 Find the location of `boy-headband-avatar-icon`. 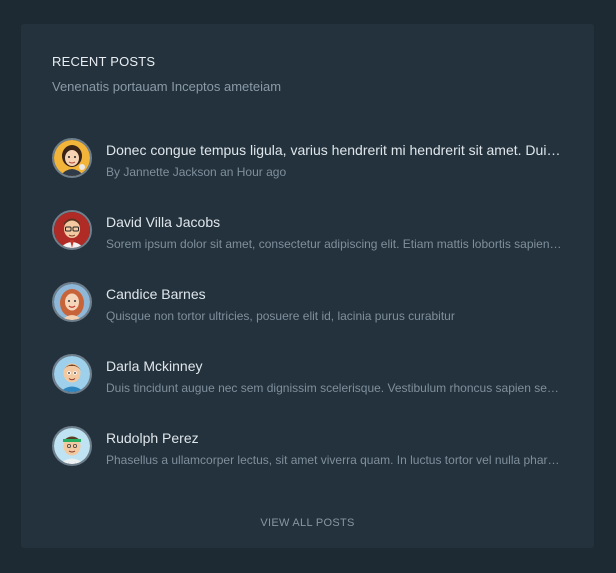

boy-headband-avatar-icon is located at coordinates (72, 446).